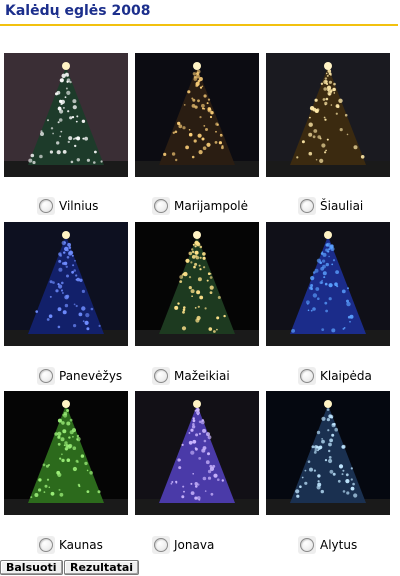  Describe the element at coordinates (211, 206) in the screenshot. I see `city-label: Marijampolė` at that location.